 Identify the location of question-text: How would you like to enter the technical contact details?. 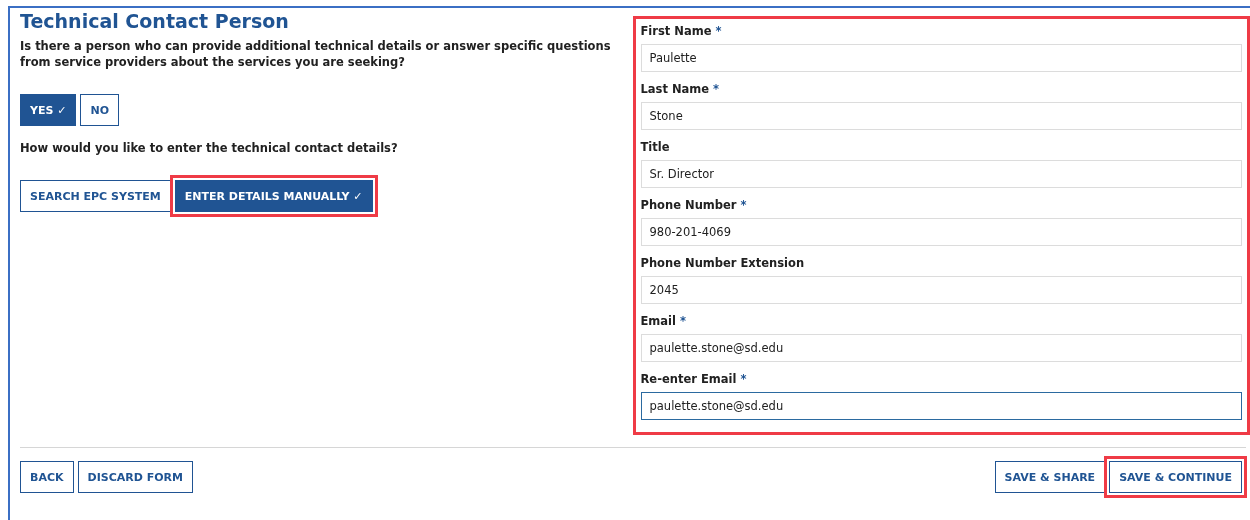
(209, 148).